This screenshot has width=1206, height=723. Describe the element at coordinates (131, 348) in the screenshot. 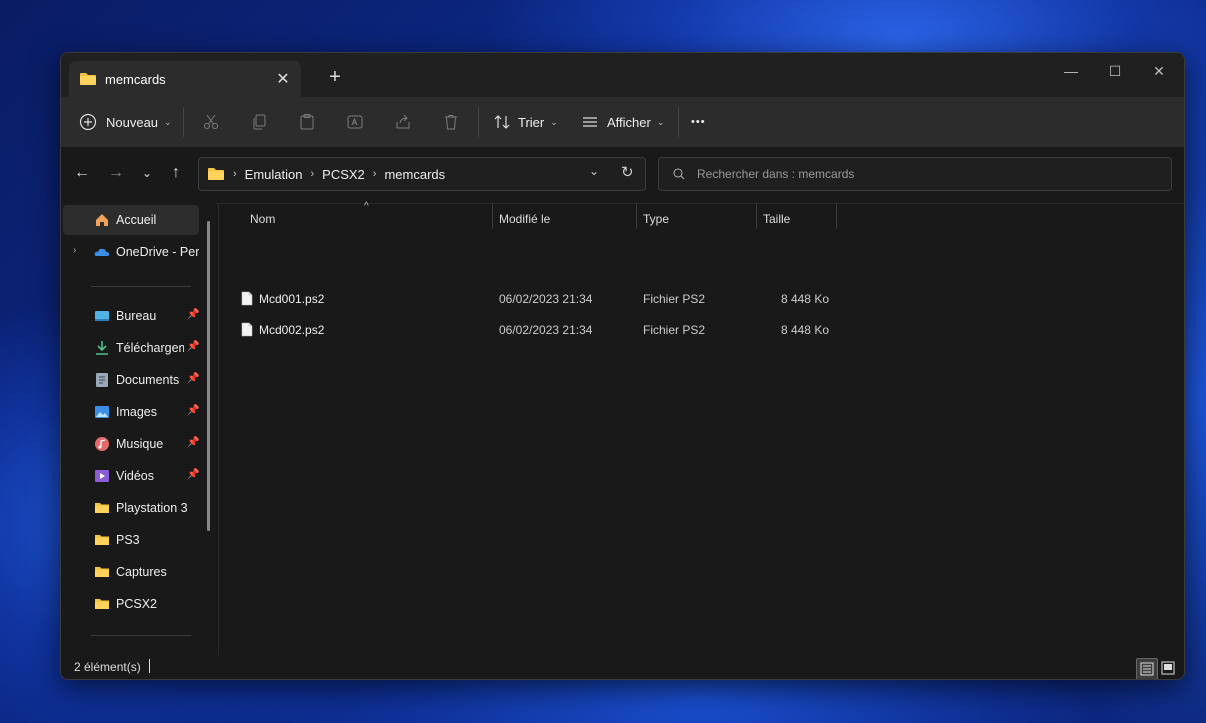

I see `sidebar-item-telechargements: Téléchargements 📌` at that location.